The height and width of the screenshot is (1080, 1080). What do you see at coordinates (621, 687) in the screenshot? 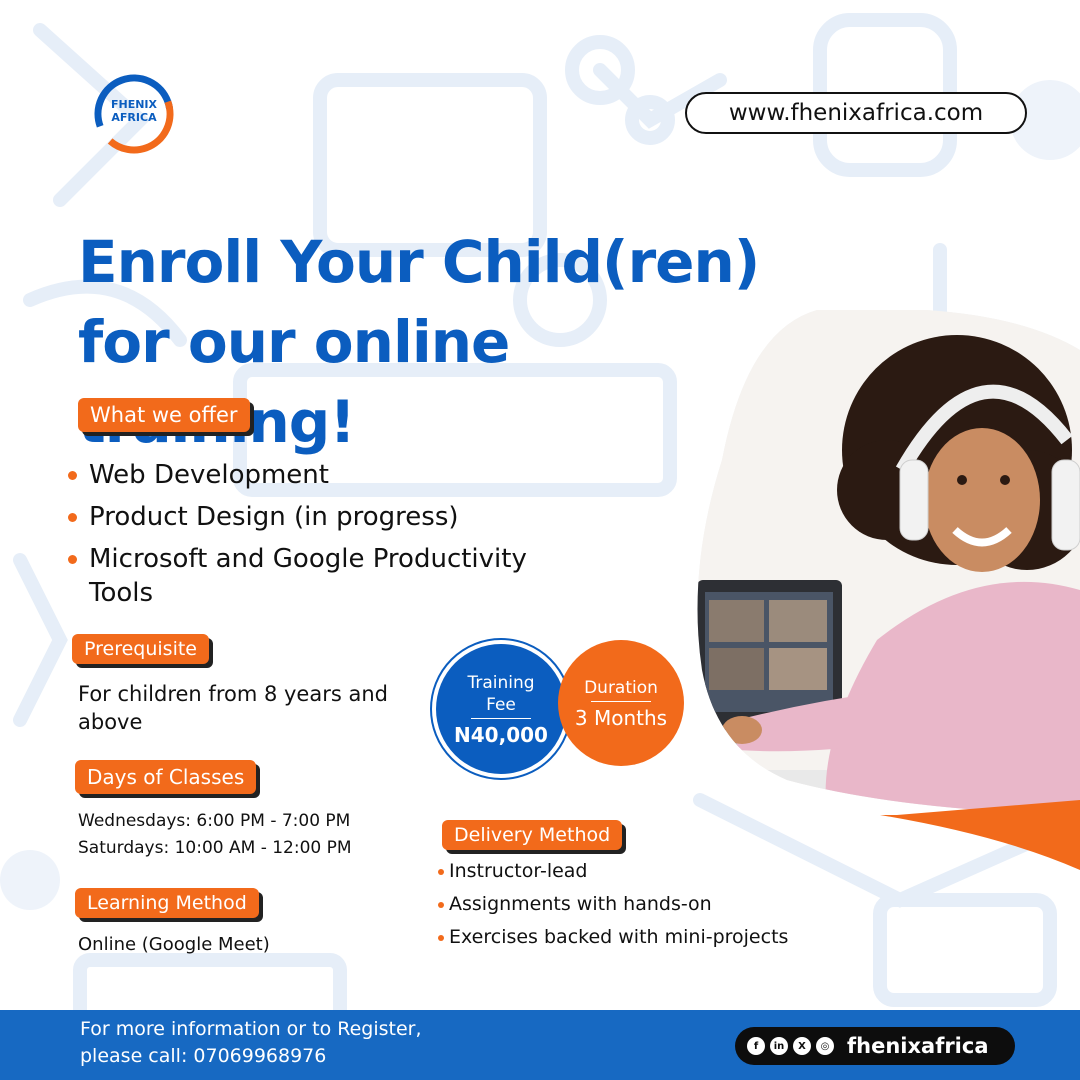
I see `duration-label: Duration` at bounding box center [621, 687].